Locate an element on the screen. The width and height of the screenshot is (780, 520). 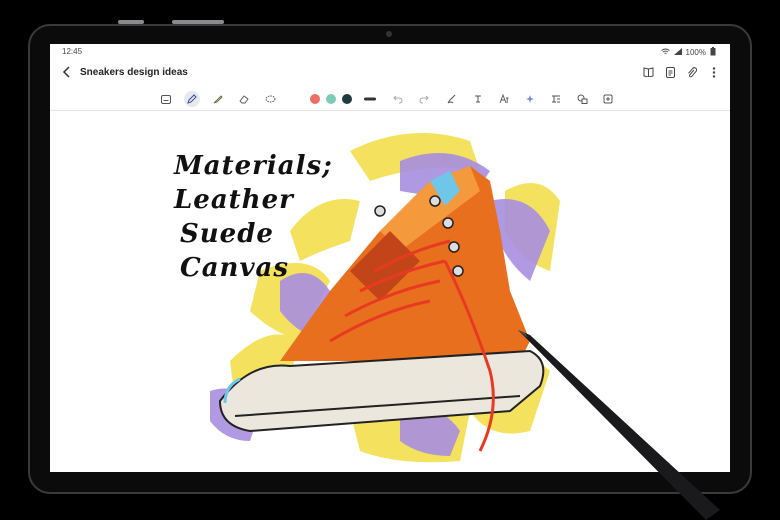
status-bar: 12:45 100% is located at coordinates (390, 51).